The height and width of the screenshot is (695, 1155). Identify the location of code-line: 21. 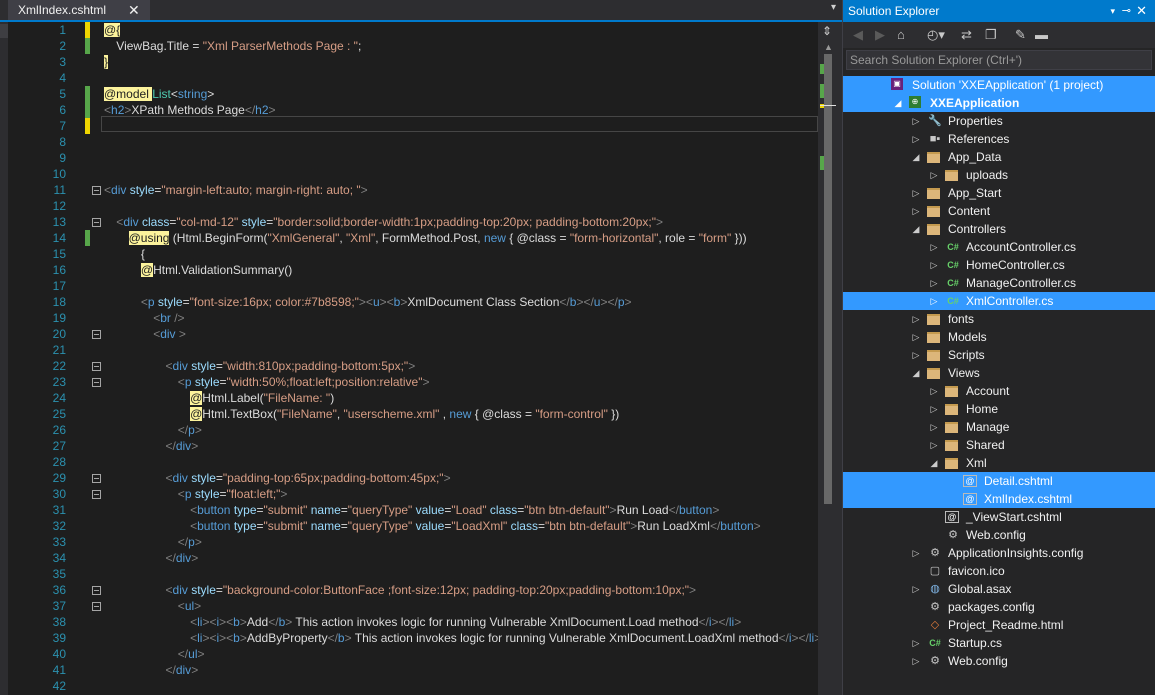
(413, 350).